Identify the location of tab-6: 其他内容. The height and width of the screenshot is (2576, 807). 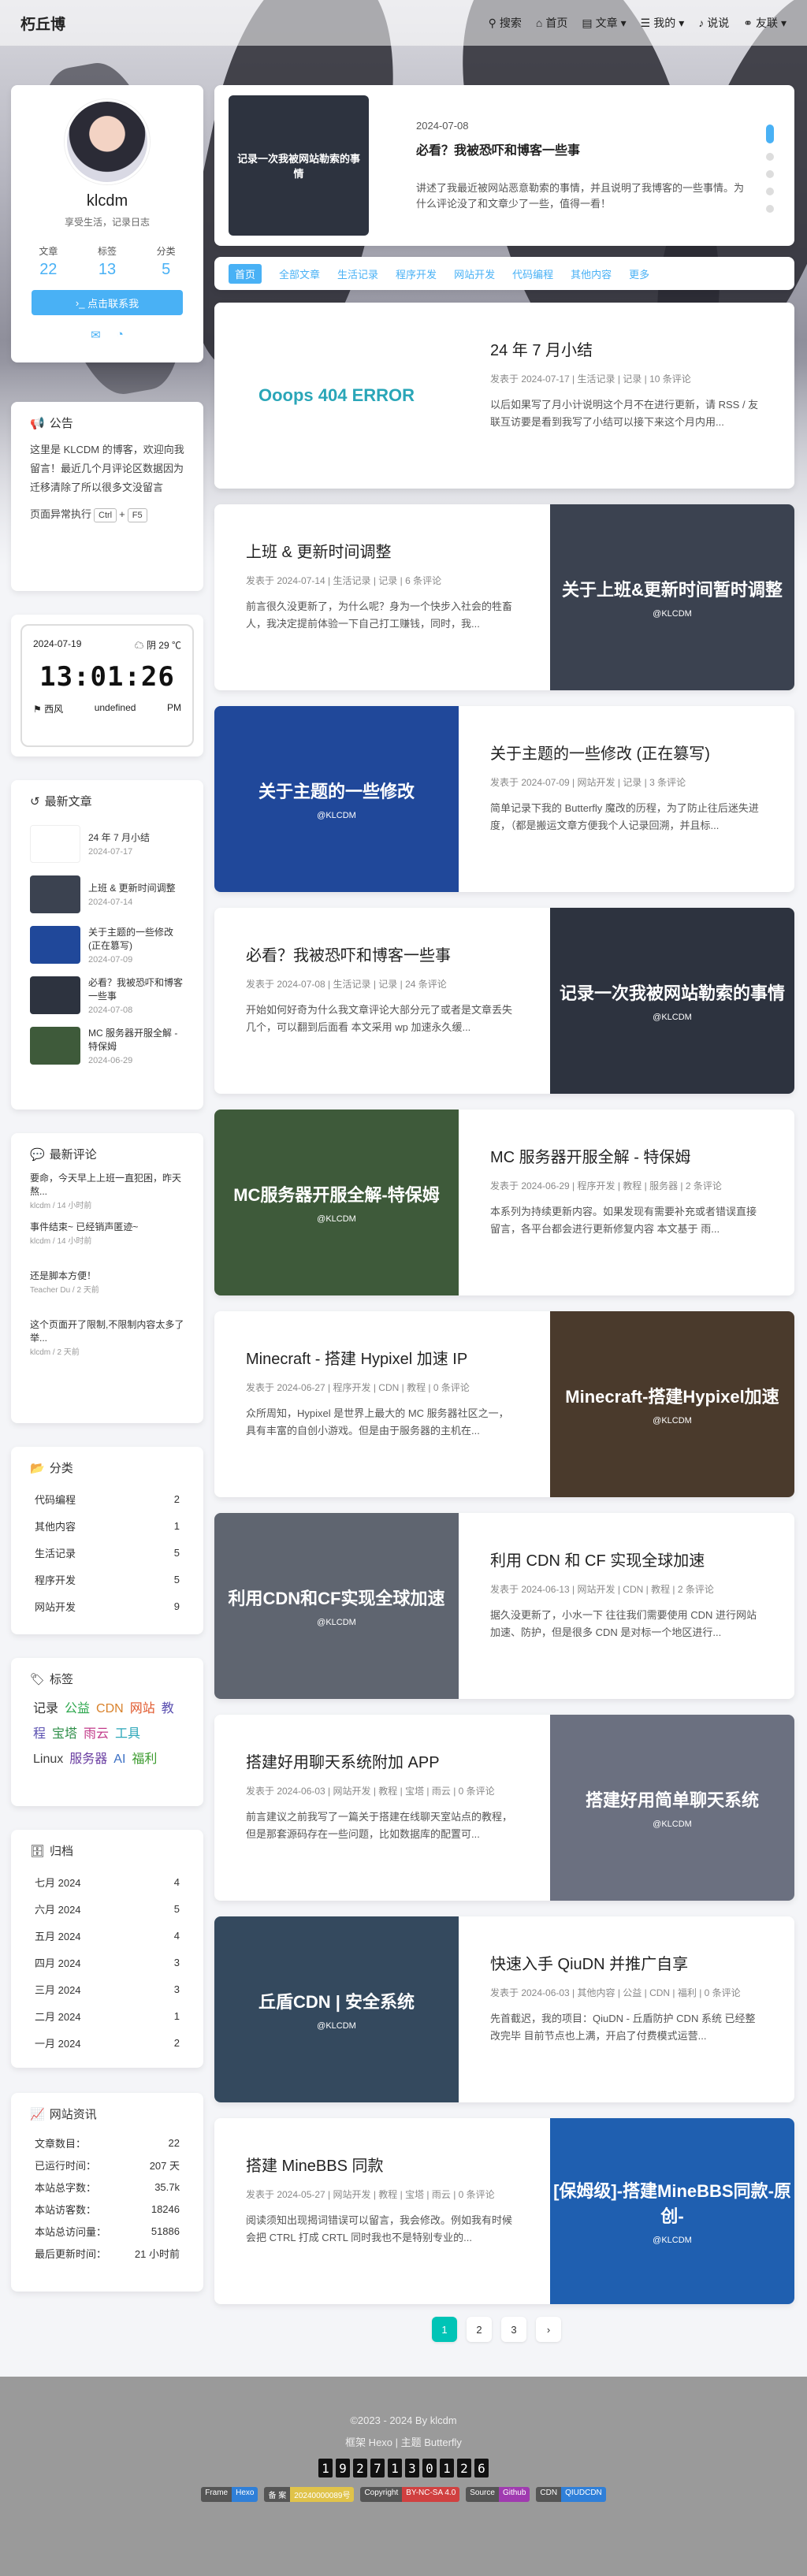
(591, 273).